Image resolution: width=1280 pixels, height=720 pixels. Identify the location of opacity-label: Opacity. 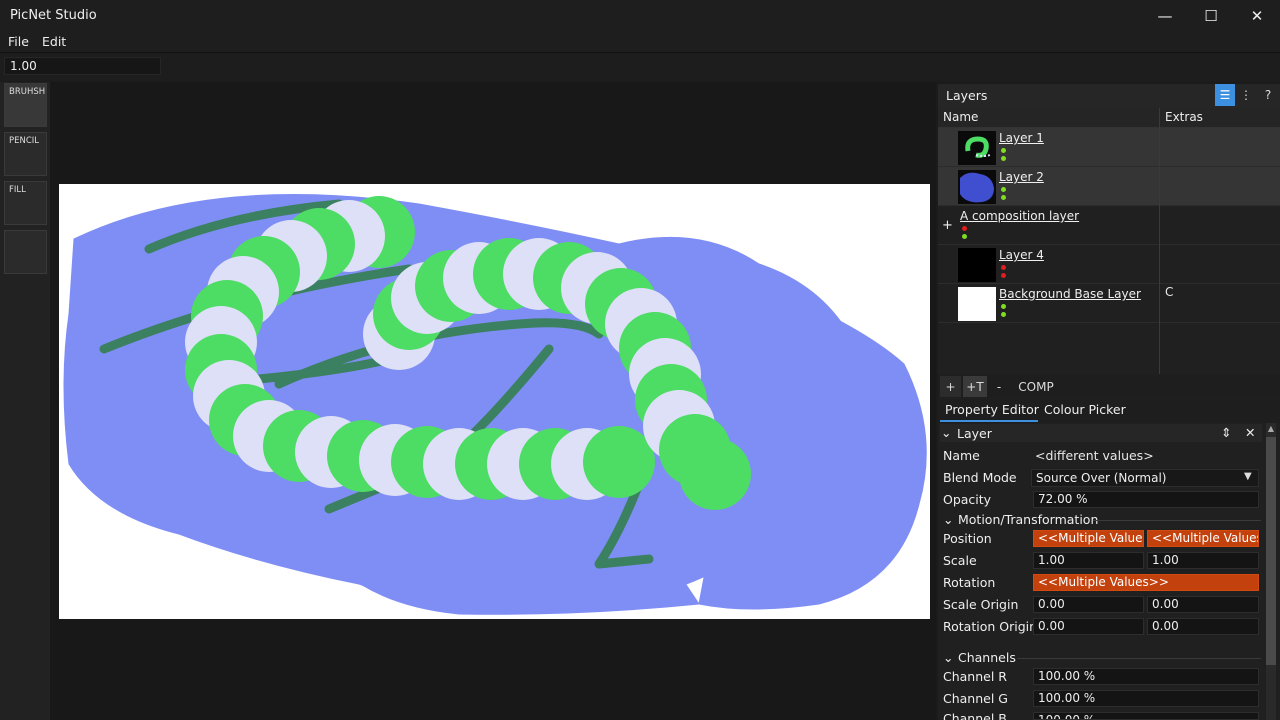
(967, 499).